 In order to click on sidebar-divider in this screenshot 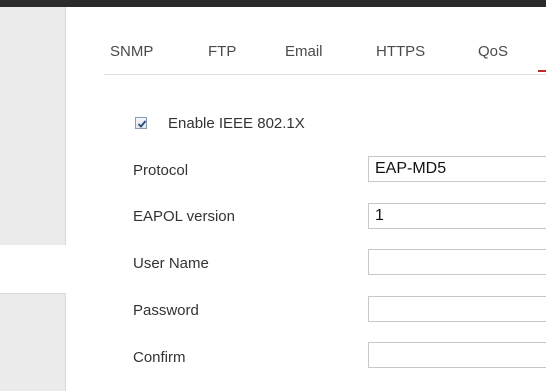, I will do `click(33, 293)`.